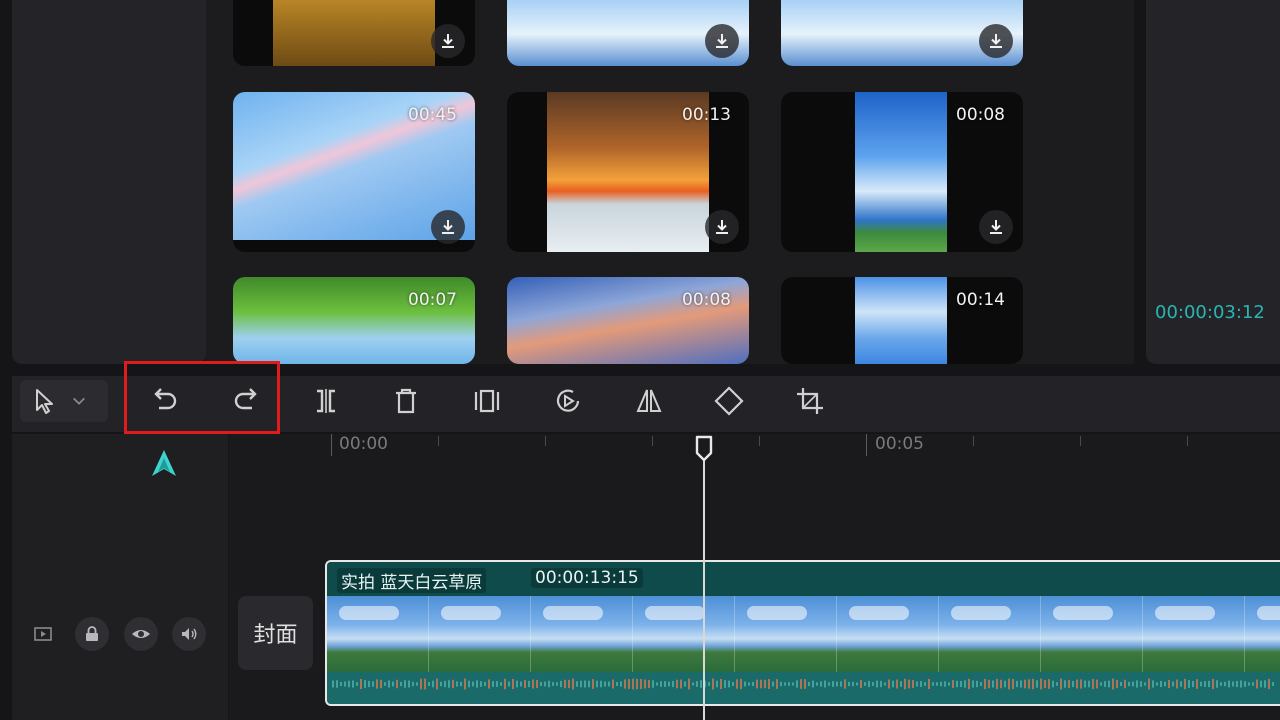 The height and width of the screenshot is (720, 1280). I want to click on rotate-button, so click(729, 401).